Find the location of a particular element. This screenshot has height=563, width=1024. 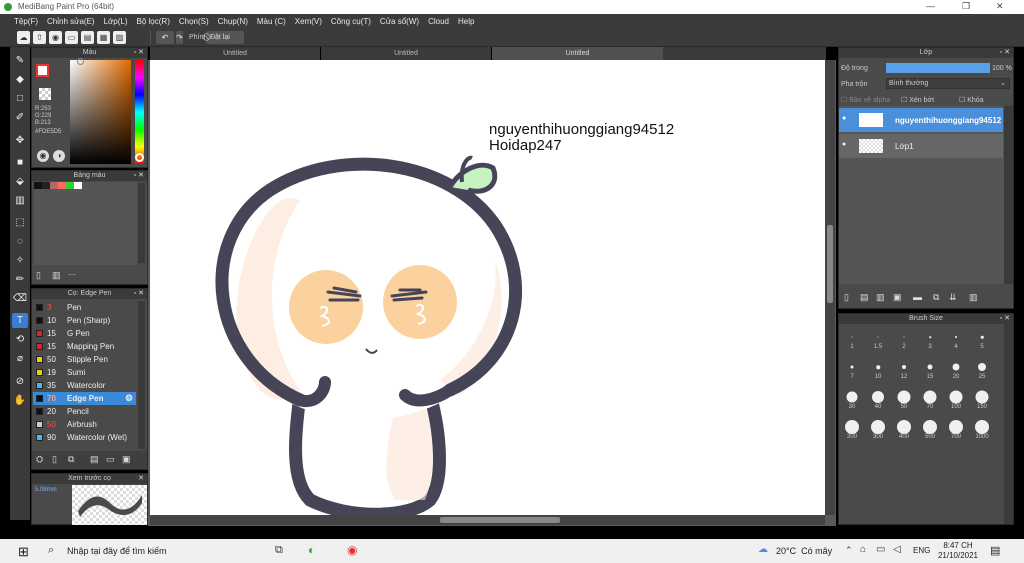

comment-icon: ◉ is located at coordinates (55, 37).